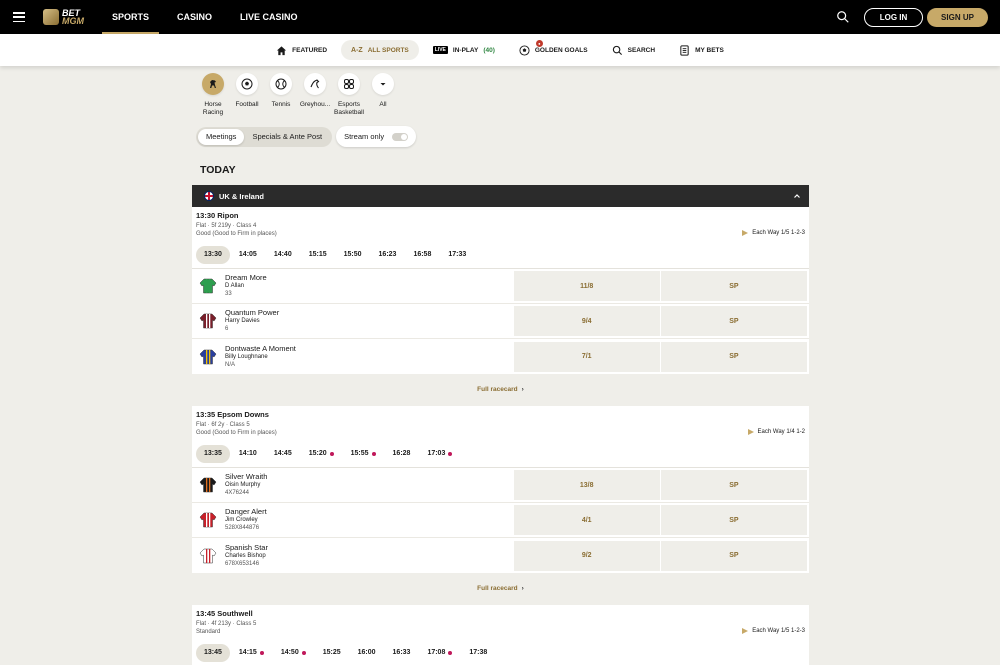 This screenshot has width=1000, height=665. I want to click on race-time-tab: 13:45, so click(213, 652).